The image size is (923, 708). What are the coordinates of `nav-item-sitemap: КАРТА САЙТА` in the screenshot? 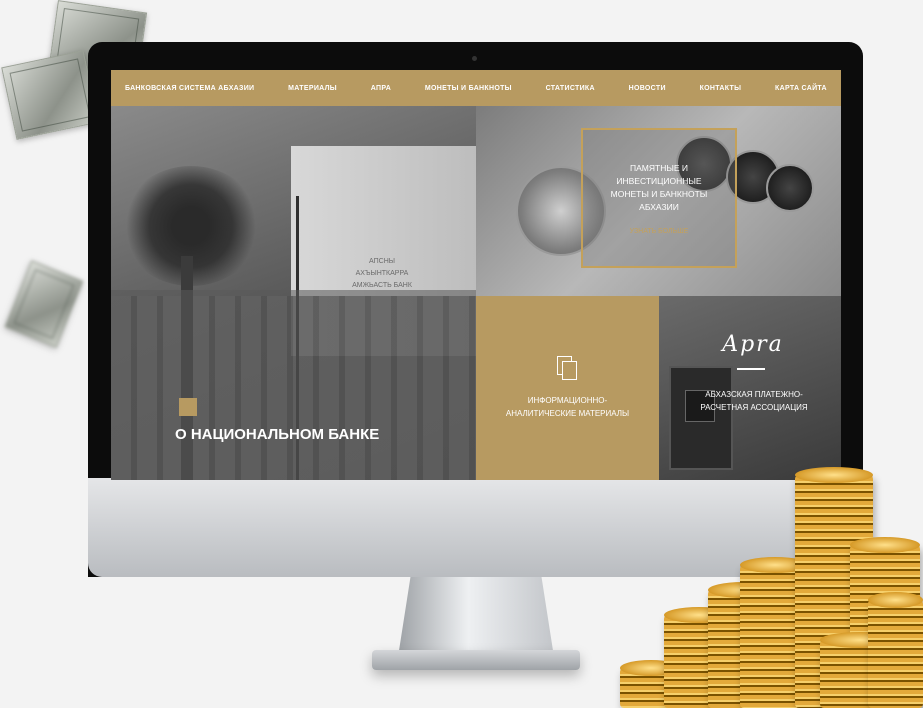 It's located at (801, 88).